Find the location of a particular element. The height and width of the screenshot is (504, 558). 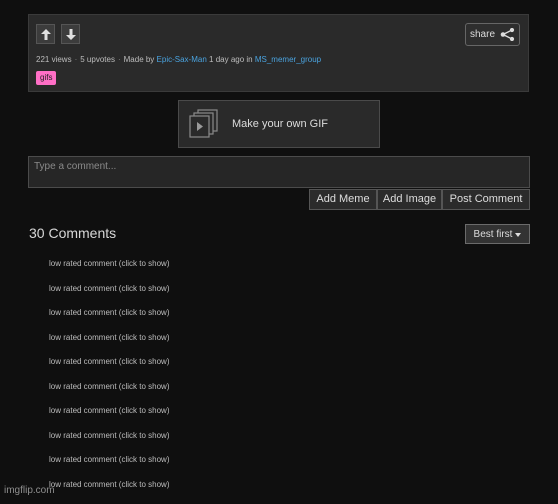

video-frames-icon is located at coordinates (204, 124).